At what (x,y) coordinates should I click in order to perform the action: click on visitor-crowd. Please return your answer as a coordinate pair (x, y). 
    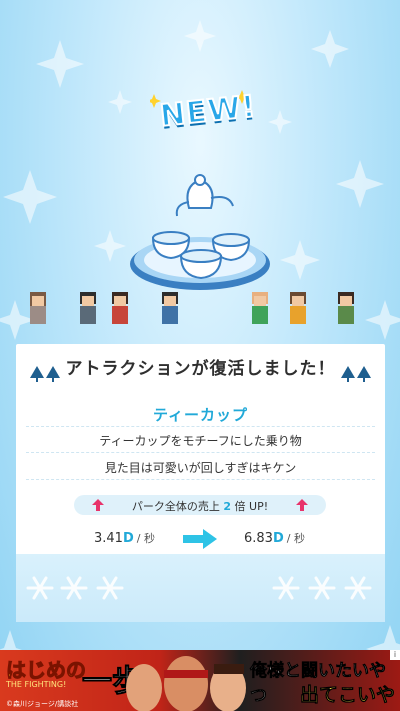
    Looking at the image, I should click on (192, 308).